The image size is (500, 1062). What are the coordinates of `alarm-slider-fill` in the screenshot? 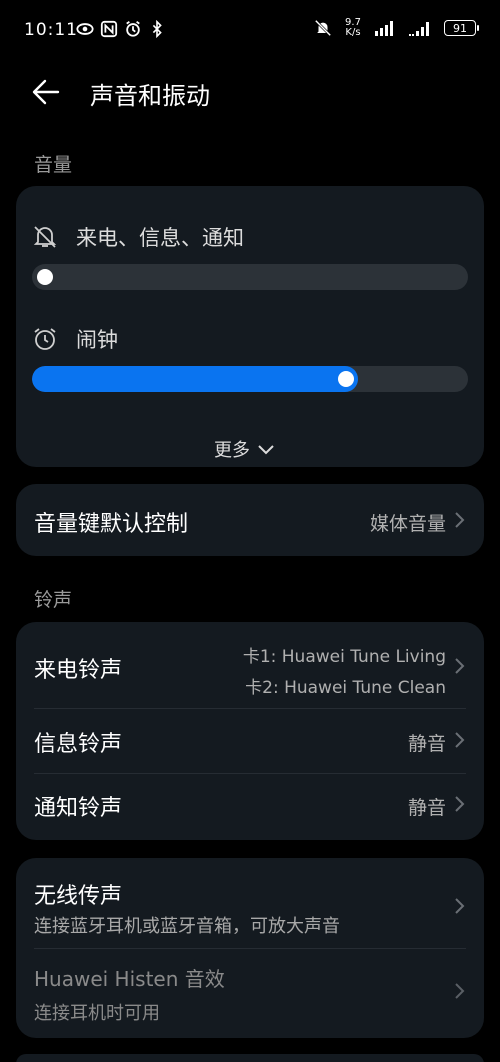 It's located at (195, 379).